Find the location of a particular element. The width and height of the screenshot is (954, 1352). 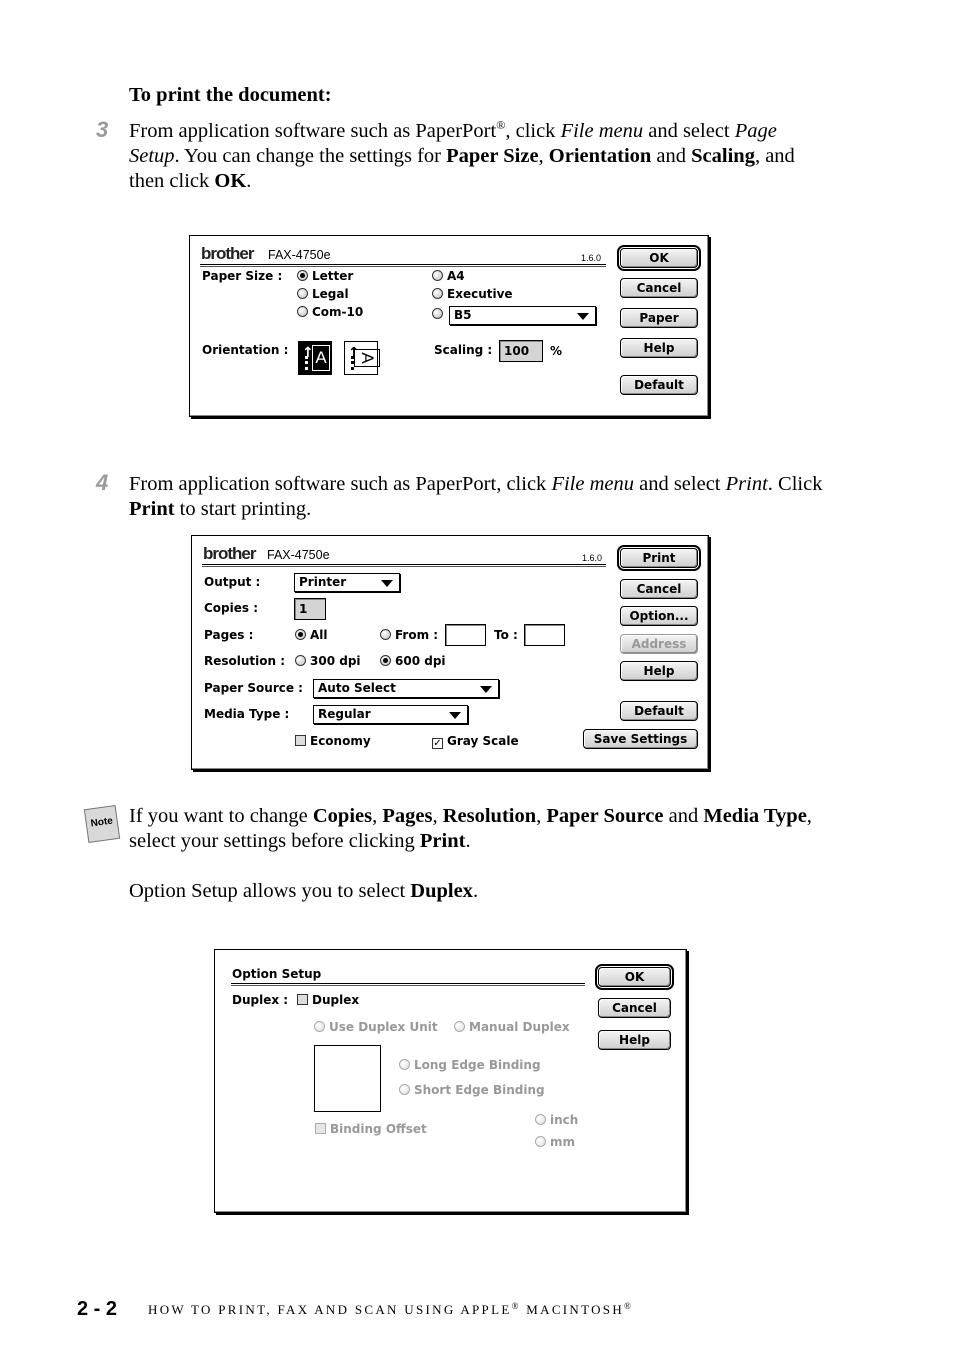

radio-use-duplex-unit: Use Duplex Unit is located at coordinates (376, 1027).